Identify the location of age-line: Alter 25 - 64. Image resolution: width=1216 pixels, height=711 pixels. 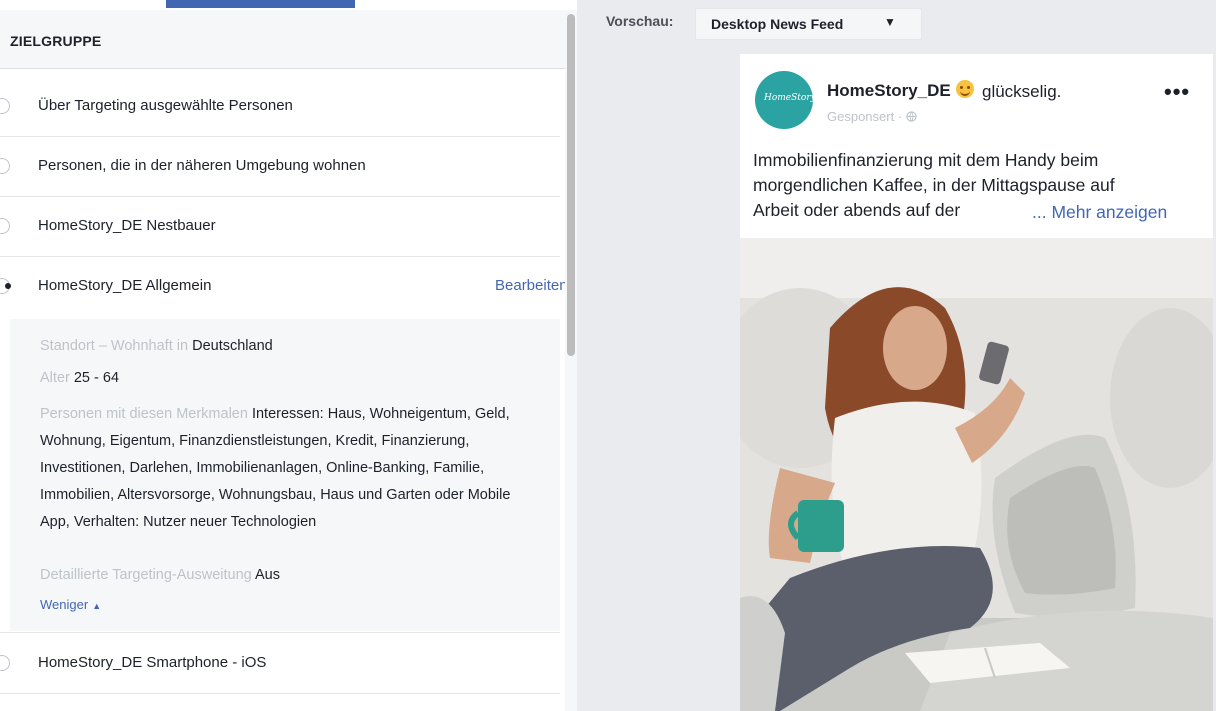
(79, 378).